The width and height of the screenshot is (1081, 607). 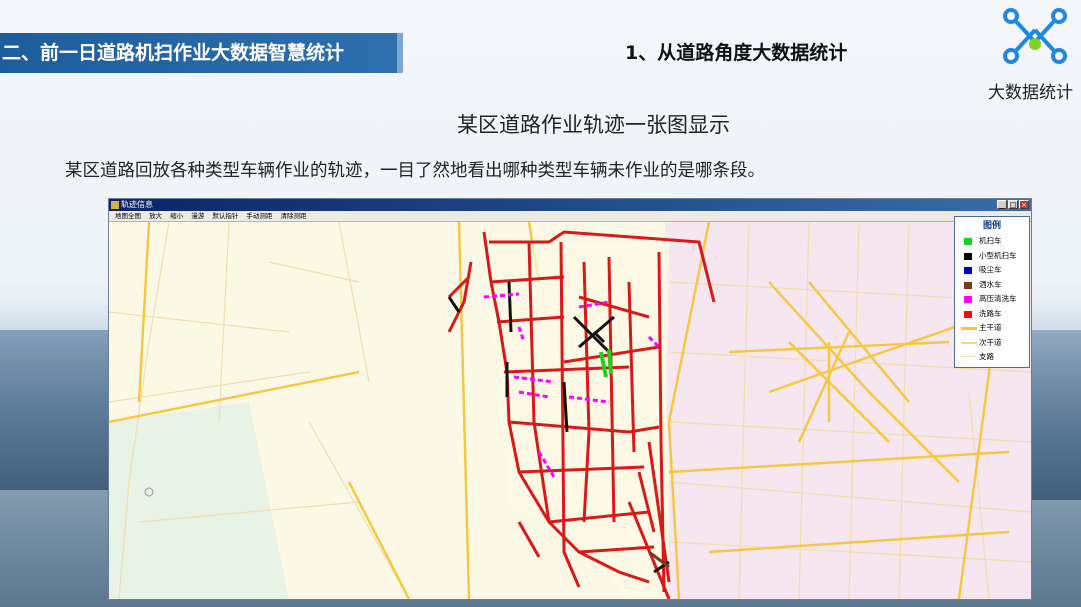 I want to click on window-titlebar: 轨迹信息 _ □ ×, so click(x=570, y=205).